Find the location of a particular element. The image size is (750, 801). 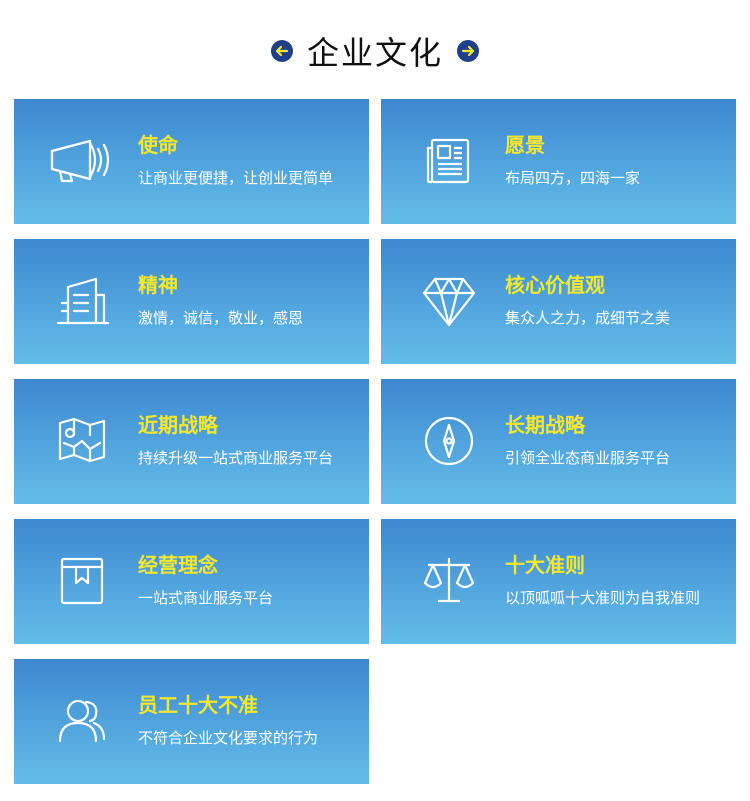

card-vision: 愿景 布局四方，四海一家 is located at coordinates (558, 161).